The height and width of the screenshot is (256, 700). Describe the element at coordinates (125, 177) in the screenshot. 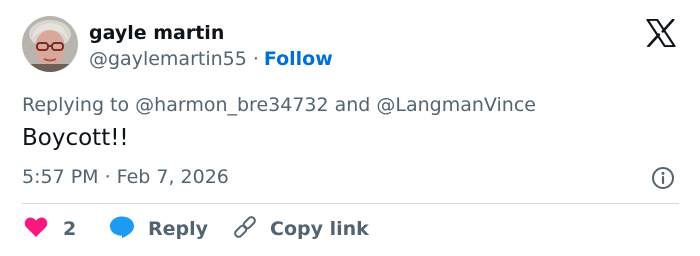

I see `timestamp: 5:57 PM · Feb 7, 2026` at that location.